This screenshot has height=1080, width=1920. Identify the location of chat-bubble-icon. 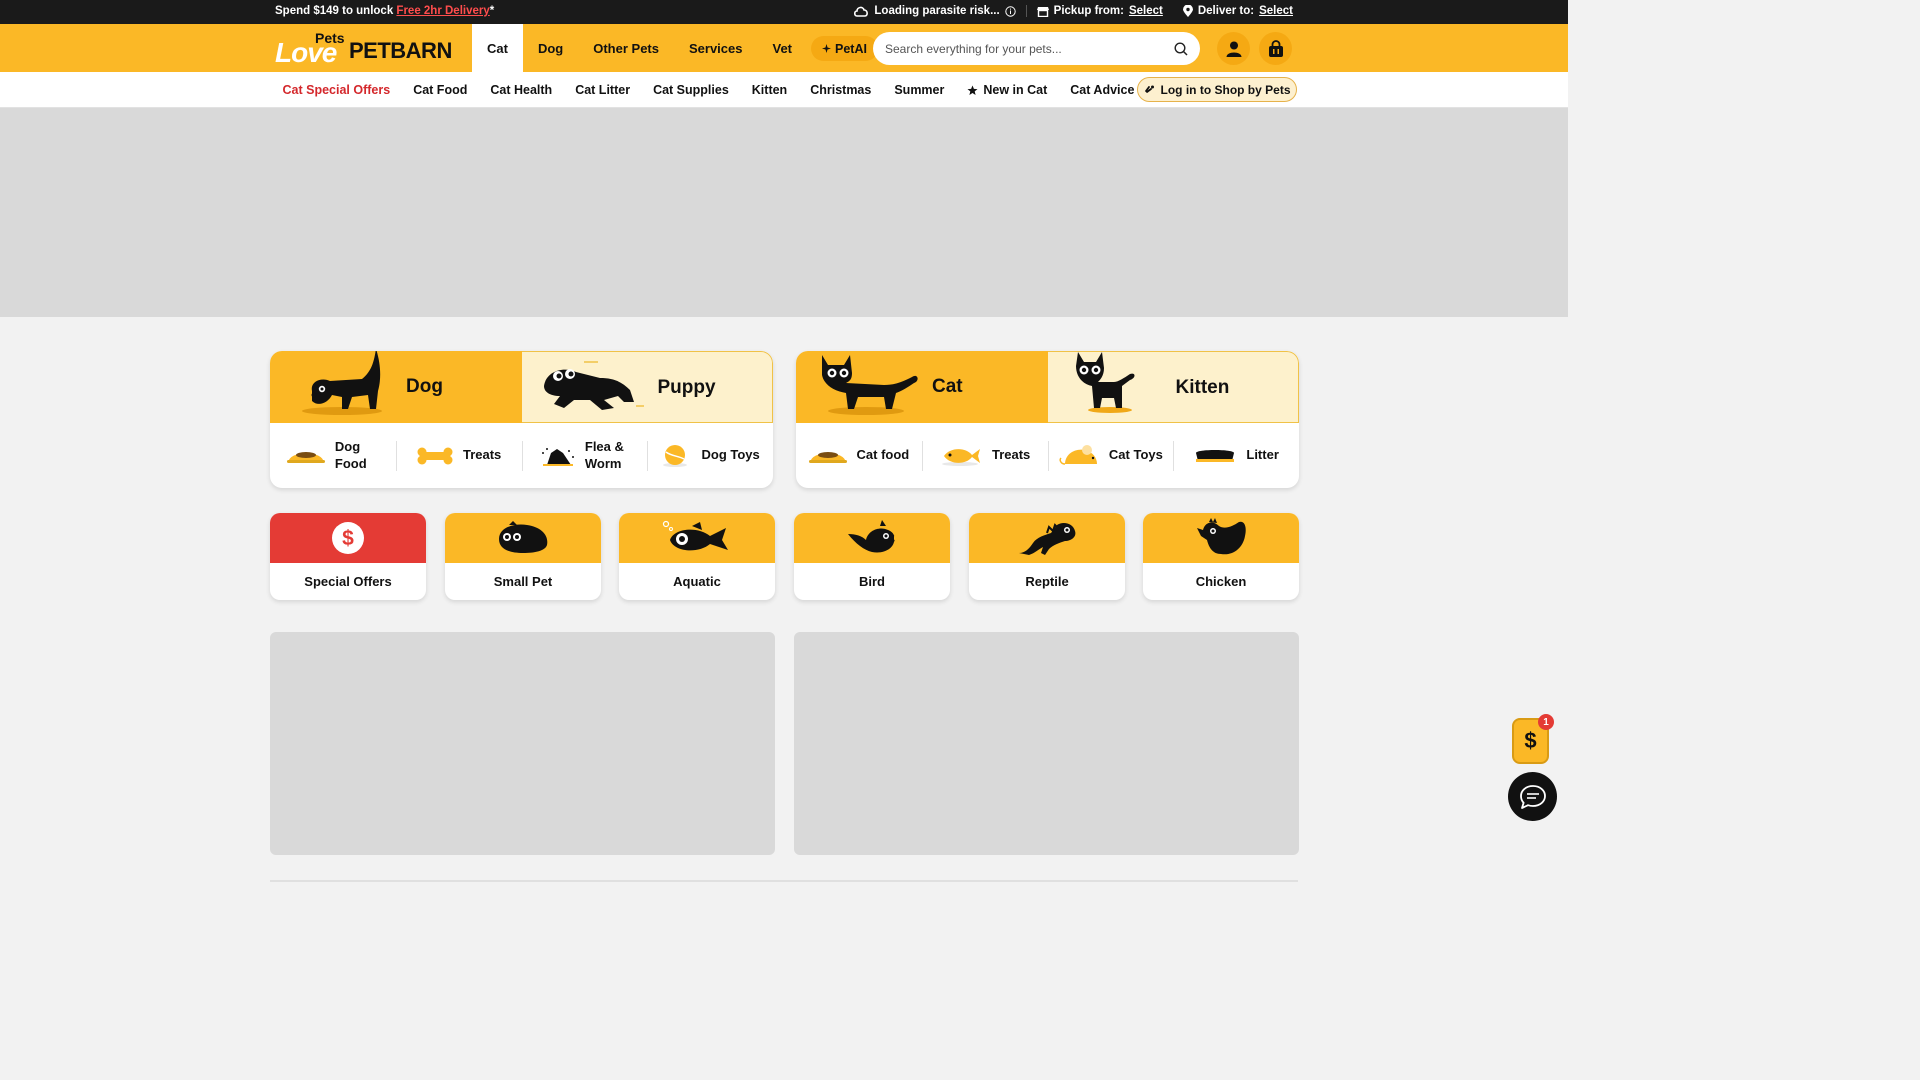
(1532, 796).